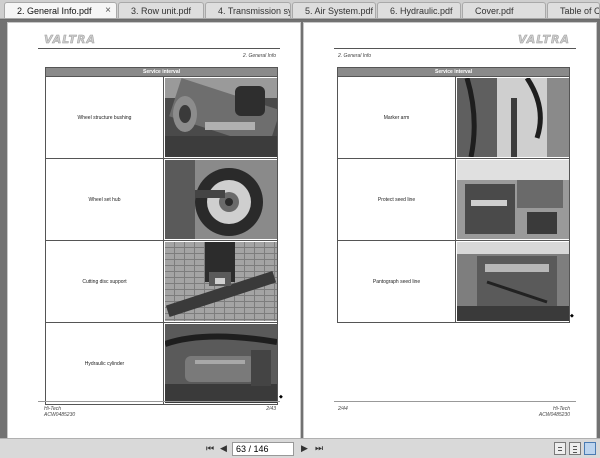  Describe the element at coordinates (494, 11) in the screenshot. I see `tab-label: Cover.pdf` at that location.